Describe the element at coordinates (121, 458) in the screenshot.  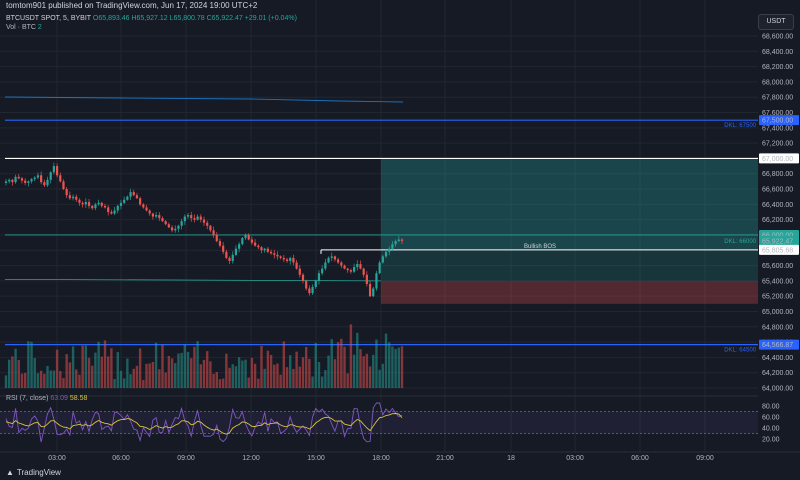
I see `time-tick-label: 06:00` at that location.